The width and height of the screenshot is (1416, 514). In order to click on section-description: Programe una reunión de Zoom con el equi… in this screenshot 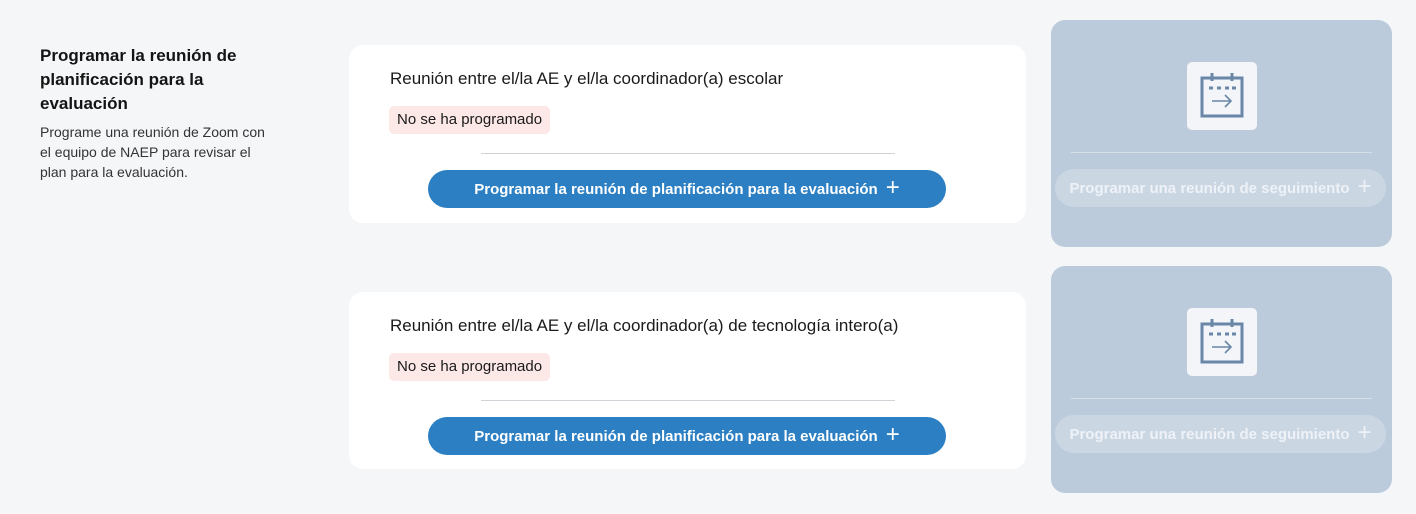, I will do `click(152, 152)`.